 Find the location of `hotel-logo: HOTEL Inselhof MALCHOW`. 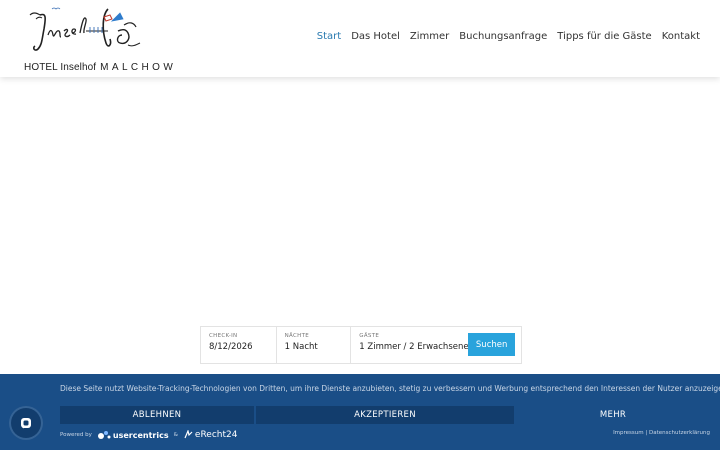

hotel-logo: HOTEL Inselhof MALCHOW is located at coordinates (96, 40).